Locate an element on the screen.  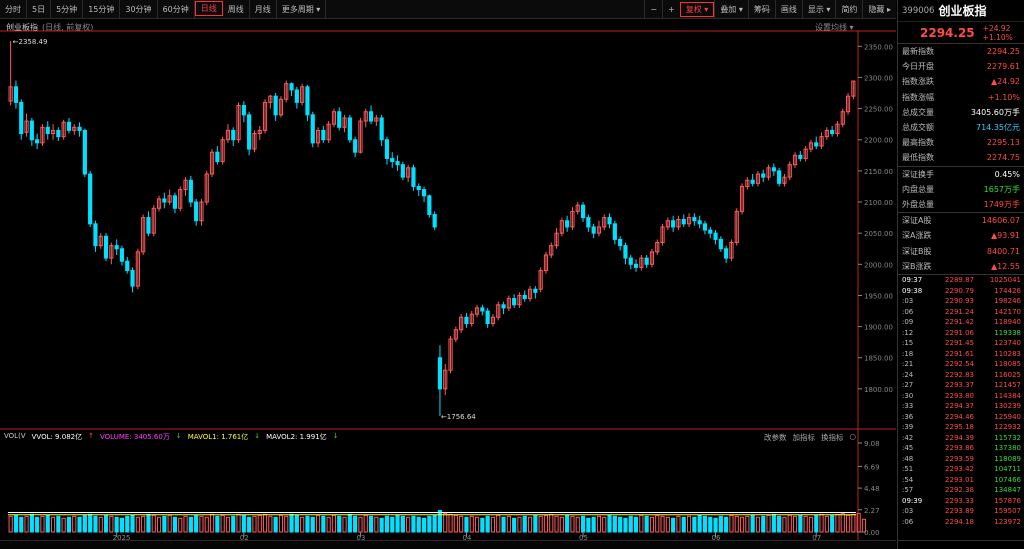
tick-row: :21 2292.54 118085 is located at coordinates (961, 364).